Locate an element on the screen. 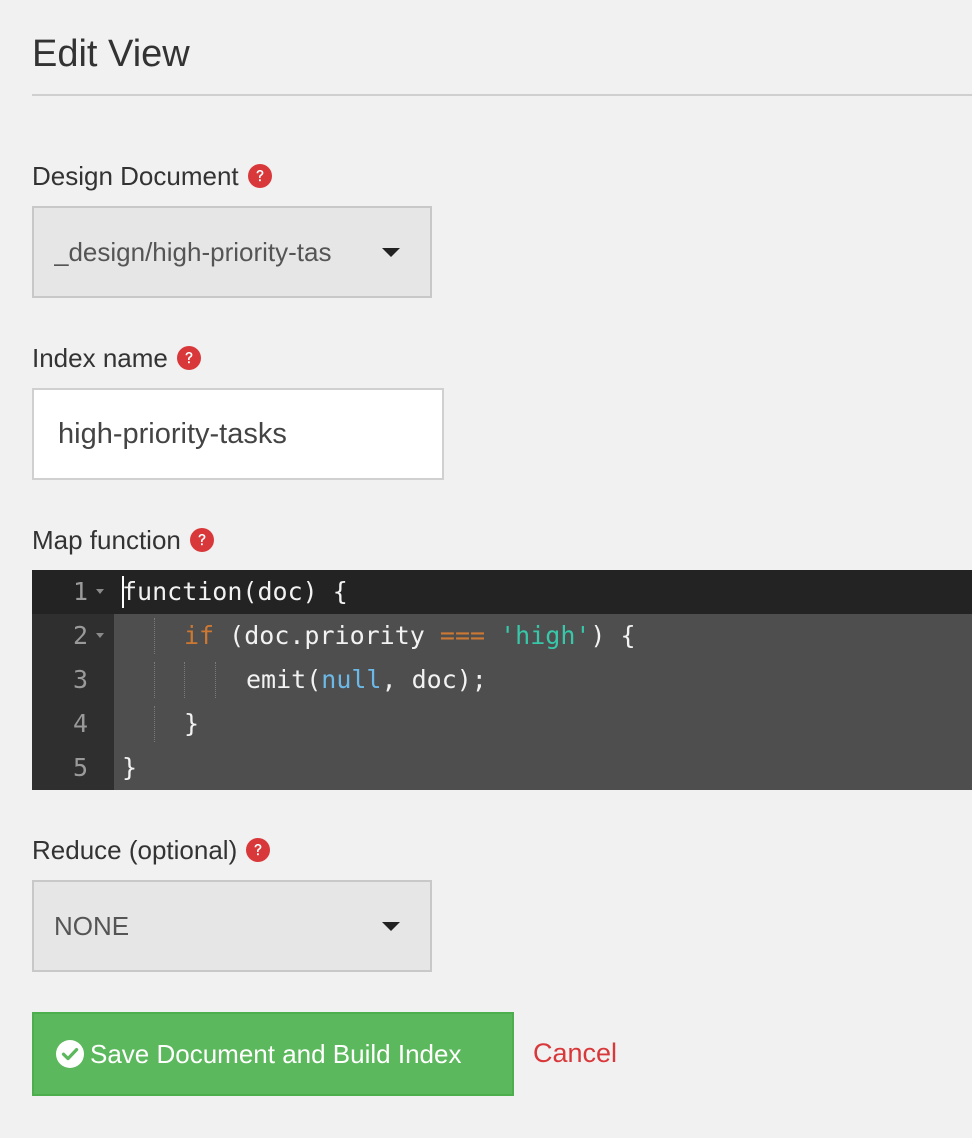  code-text: function(doc) { is located at coordinates (235, 592).